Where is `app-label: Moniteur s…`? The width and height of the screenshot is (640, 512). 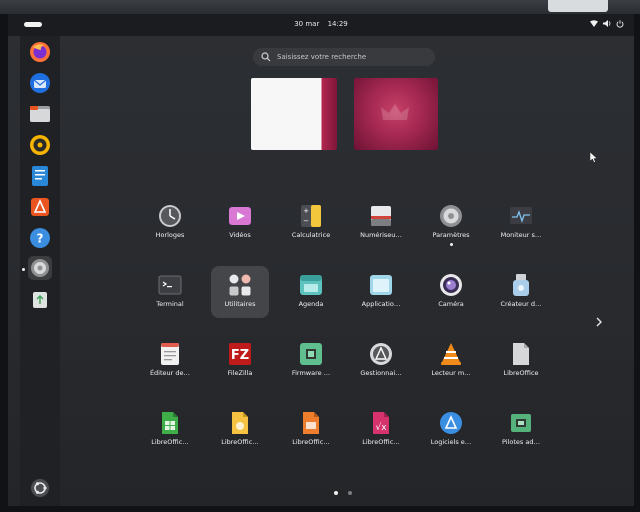 app-label: Moniteur s… is located at coordinates (521, 235).